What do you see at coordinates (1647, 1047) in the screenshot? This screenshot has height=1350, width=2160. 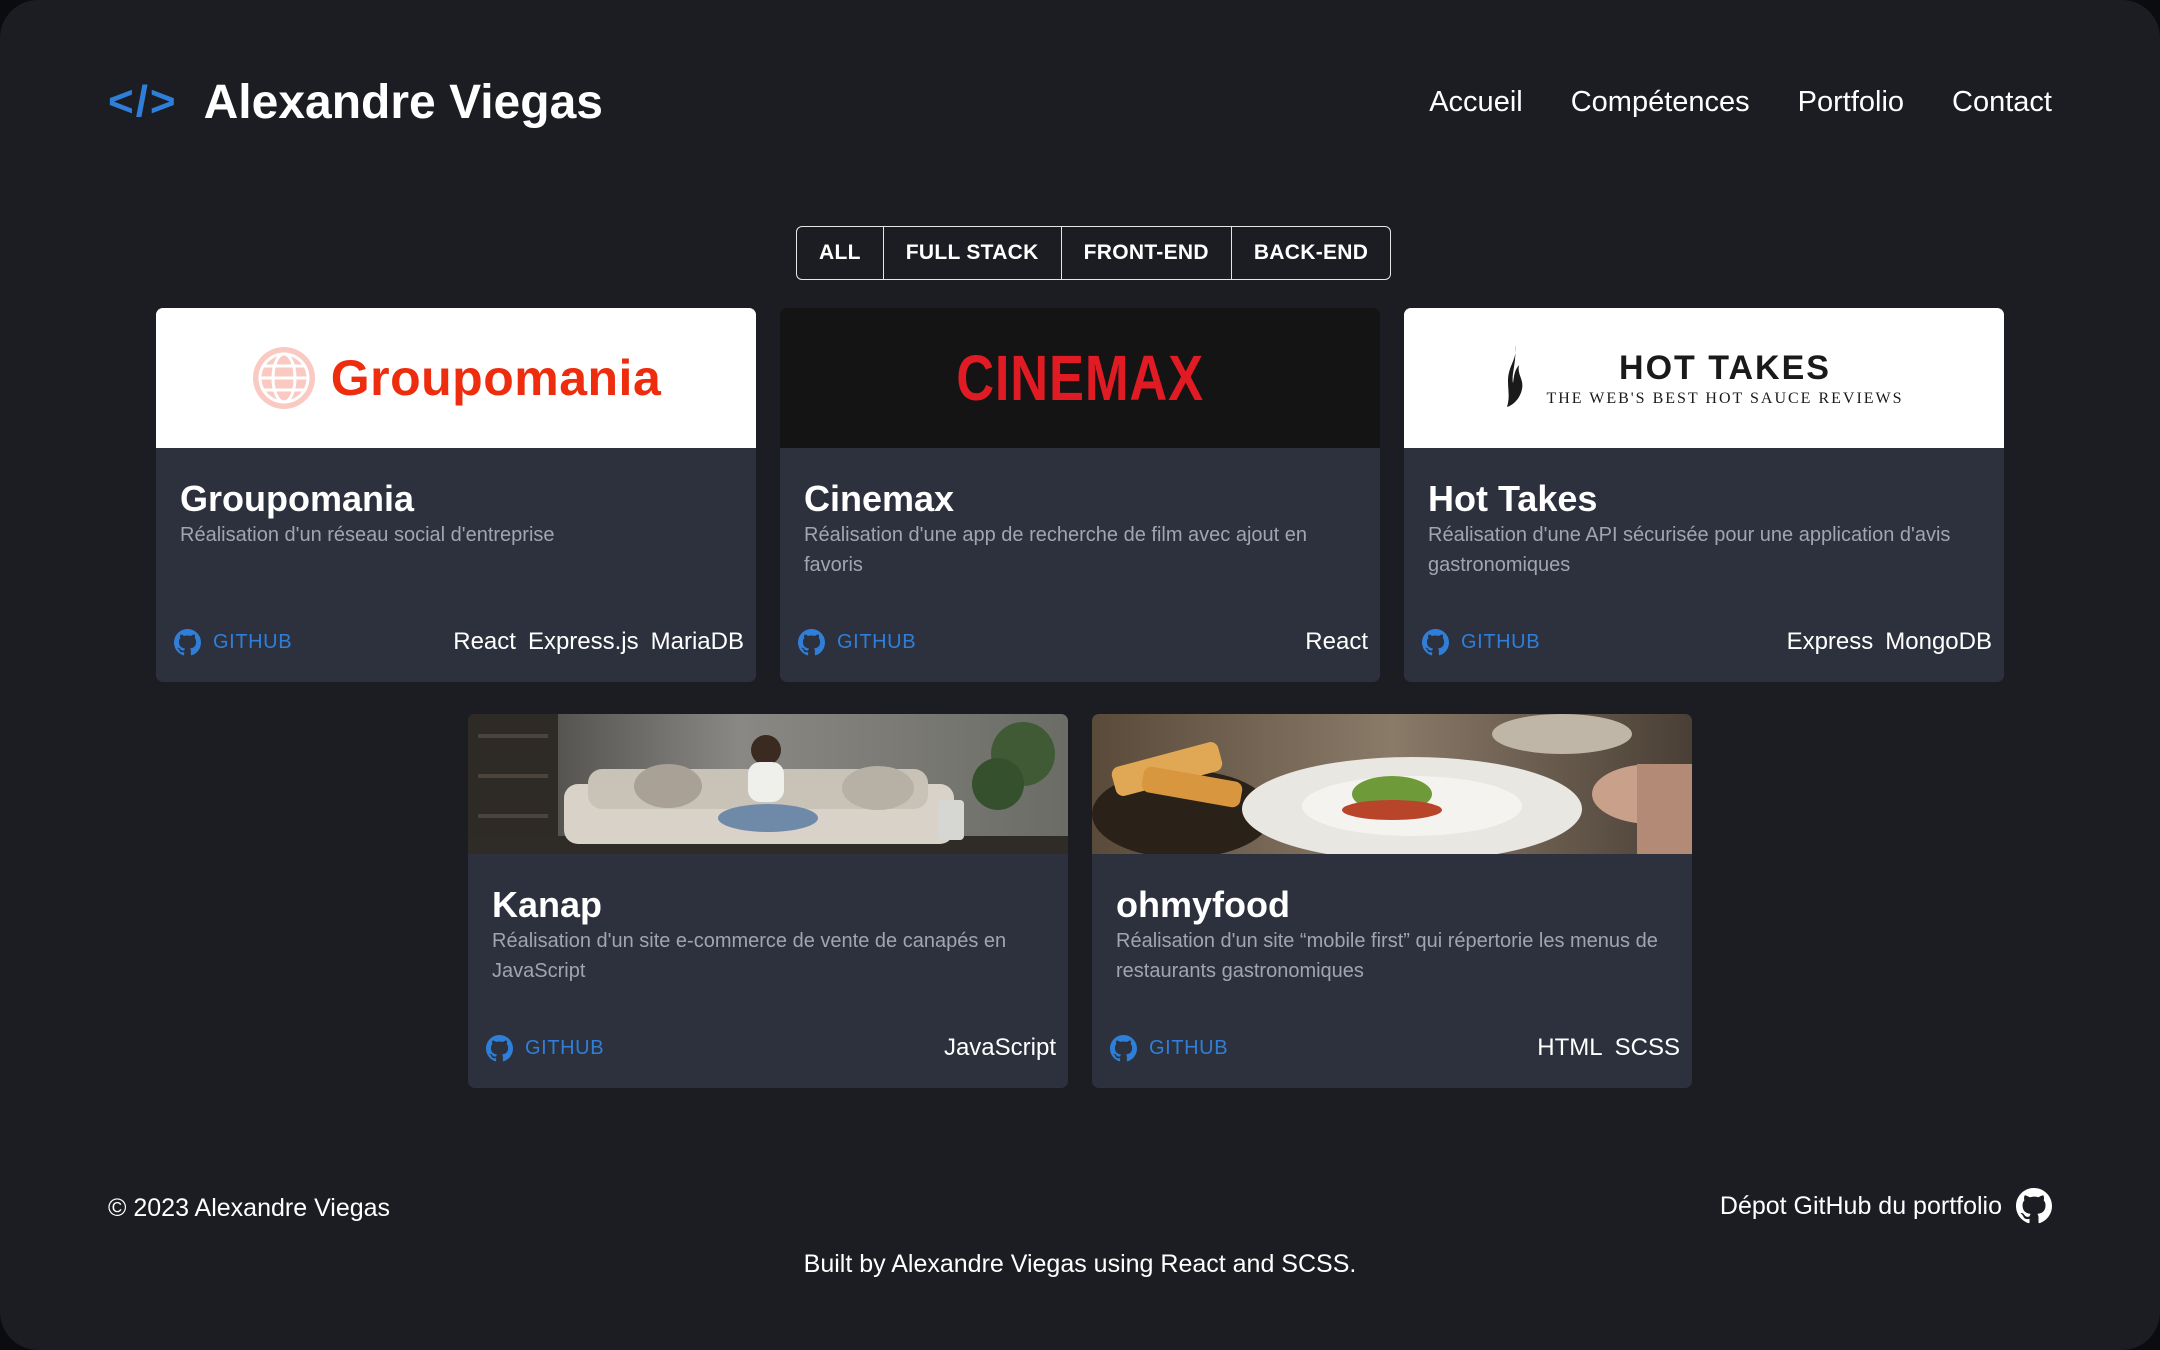 I see `tech-tag: SCSS` at bounding box center [1647, 1047].